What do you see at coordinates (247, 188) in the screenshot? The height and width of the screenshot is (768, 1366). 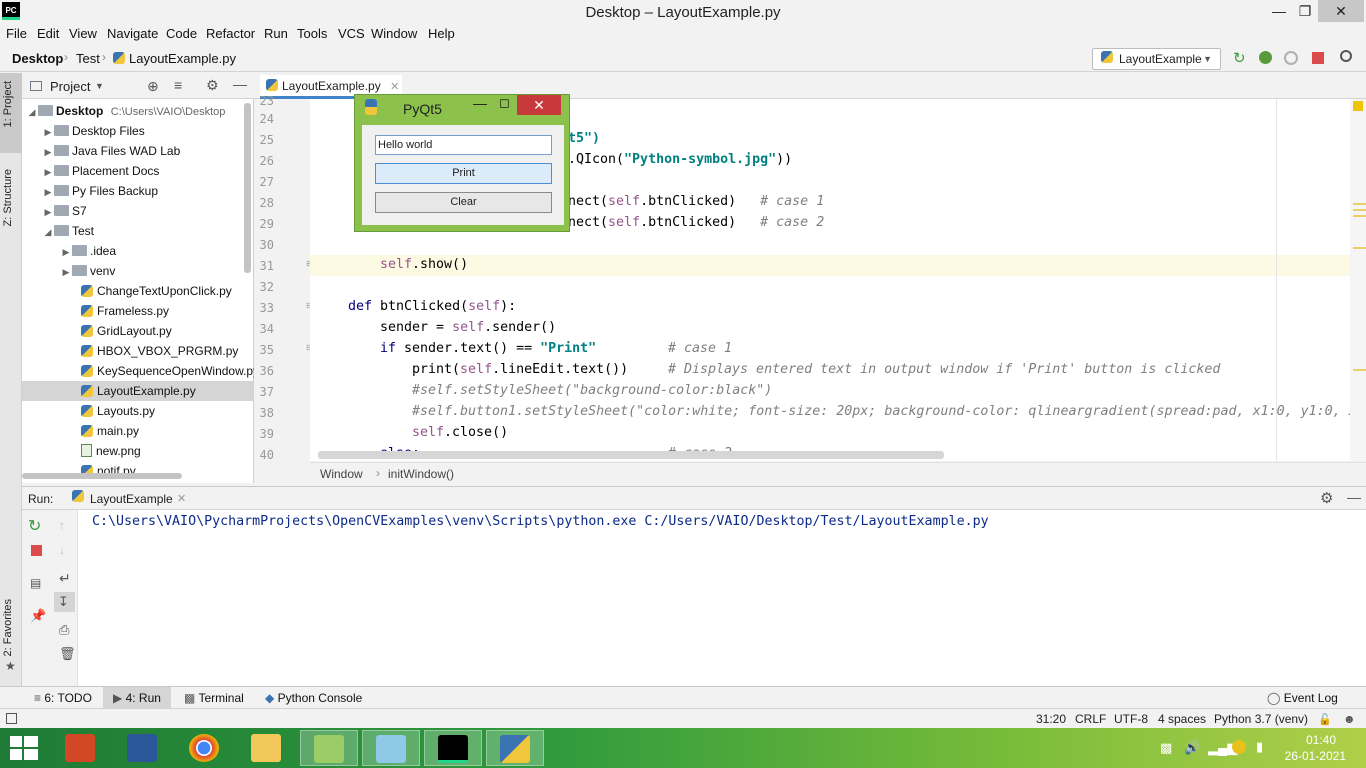 I see `vertical-scrollbar` at bounding box center [247, 188].